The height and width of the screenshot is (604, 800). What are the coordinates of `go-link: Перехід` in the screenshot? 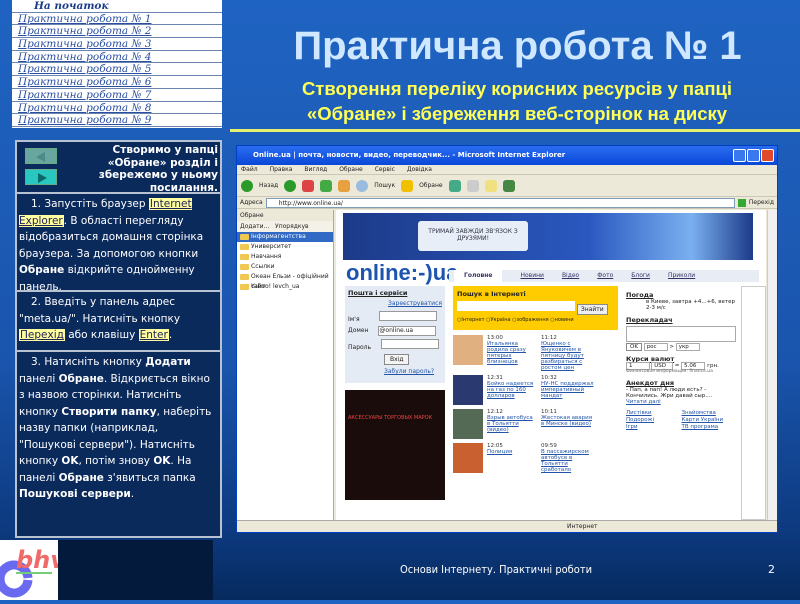 It's located at (42, 335).